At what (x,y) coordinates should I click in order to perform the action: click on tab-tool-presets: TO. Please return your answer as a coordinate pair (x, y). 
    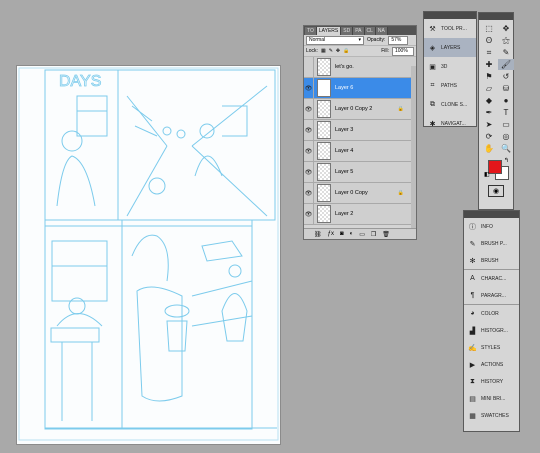
    Looking at the image, I should click on (311, 31).